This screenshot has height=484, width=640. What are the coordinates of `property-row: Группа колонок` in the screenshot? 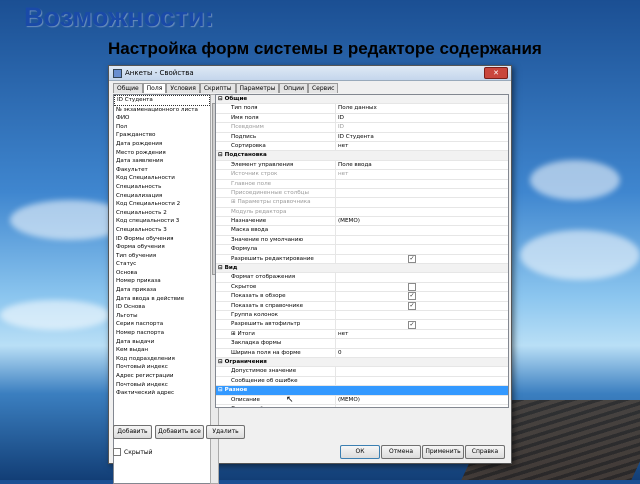 It's located at (362, 315).